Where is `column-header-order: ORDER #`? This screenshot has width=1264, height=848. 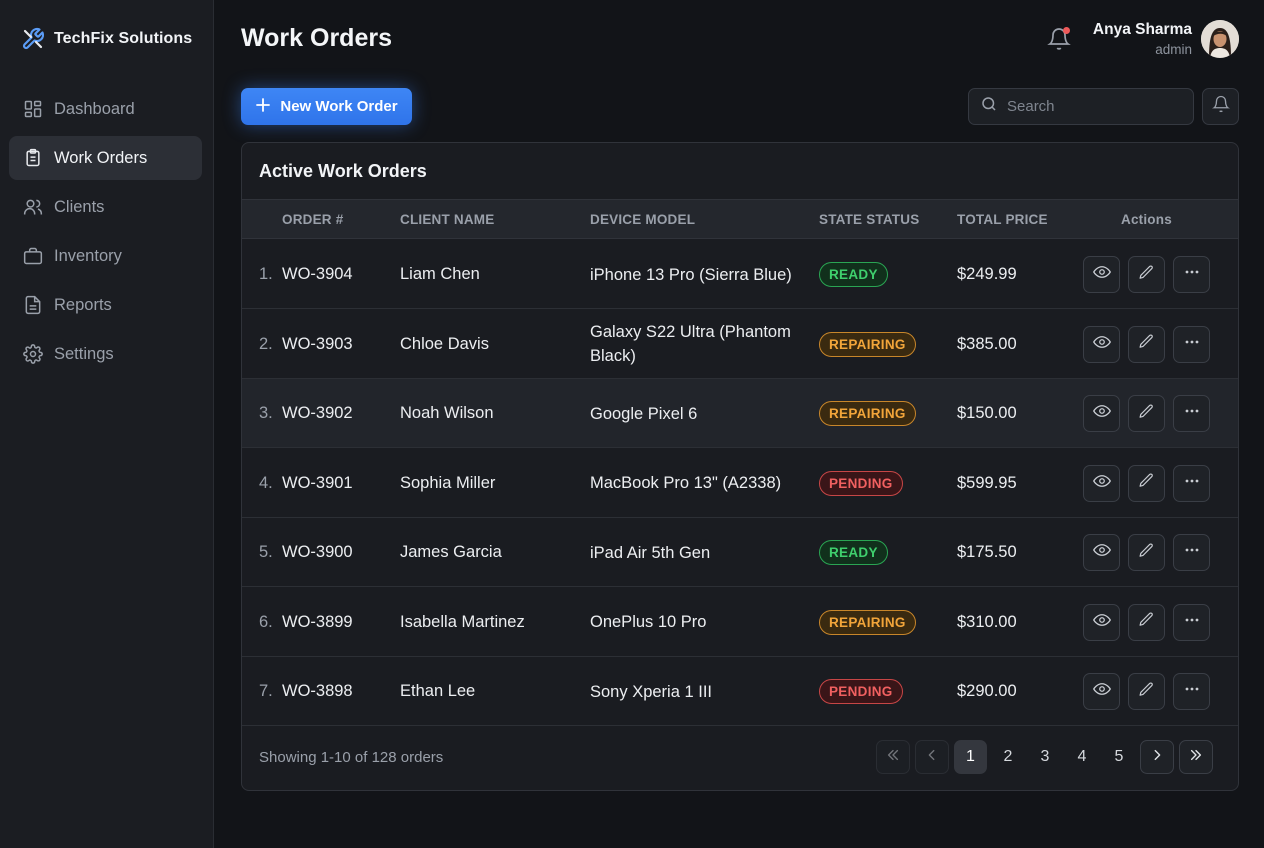
column-header-order: ORDER # is located at coordinates (312, 219).